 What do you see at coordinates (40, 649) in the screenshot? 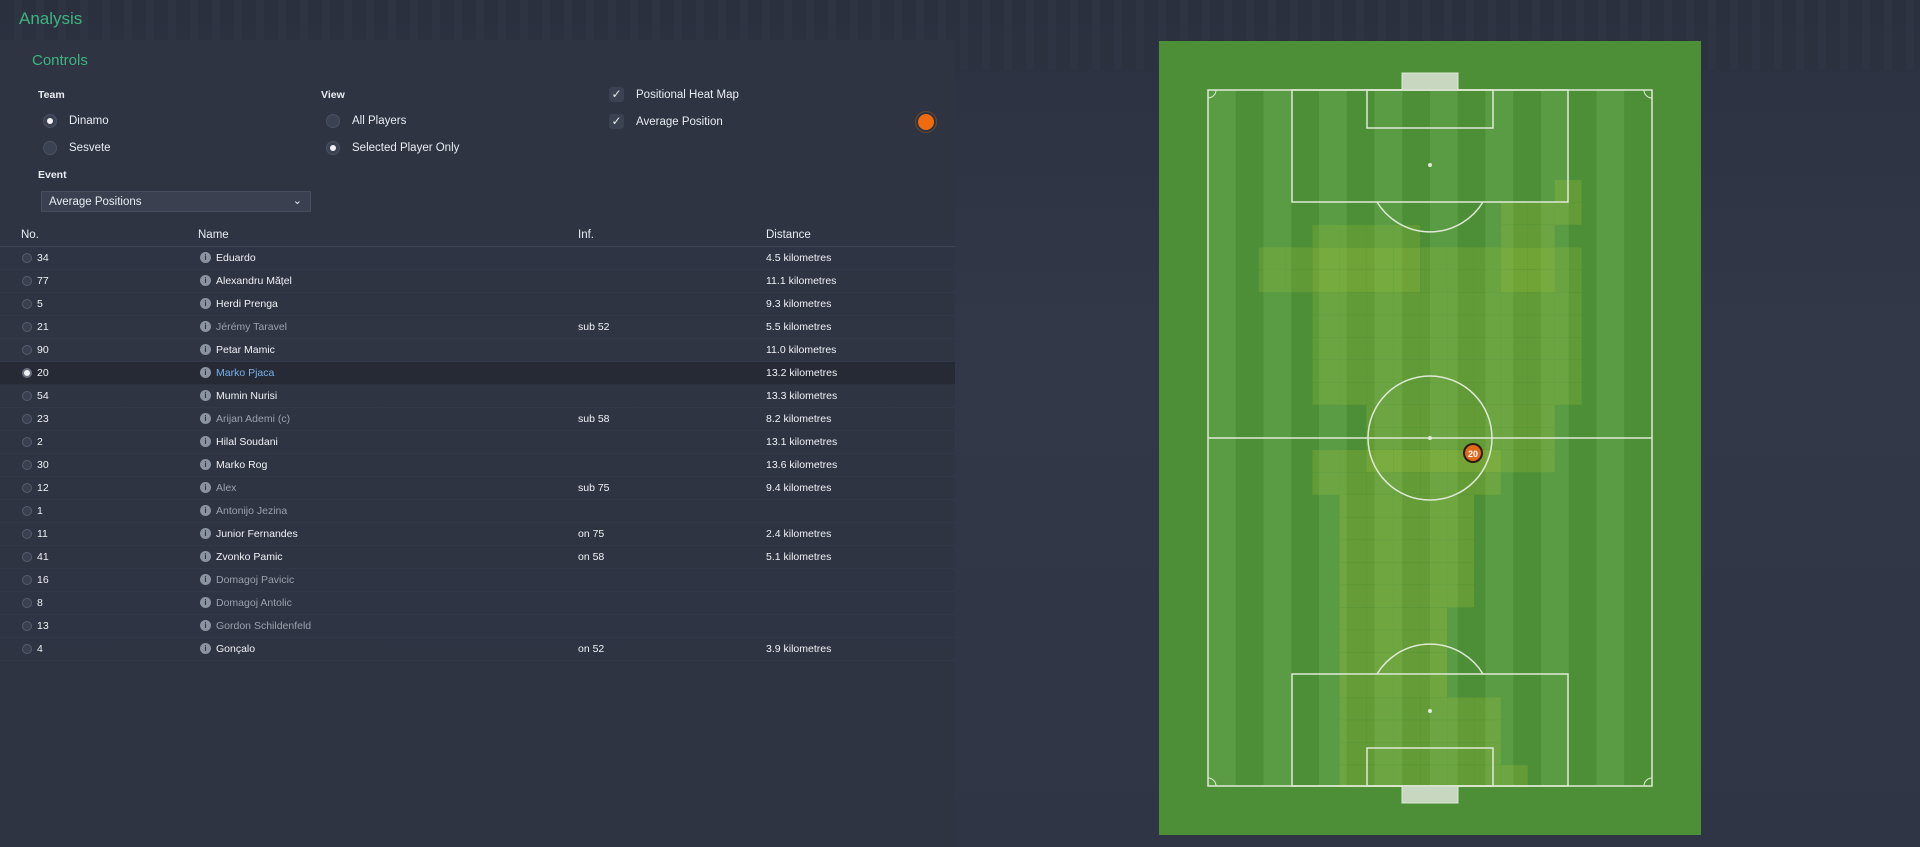
I see `player-number: 4` at bounding box center [40, 649].